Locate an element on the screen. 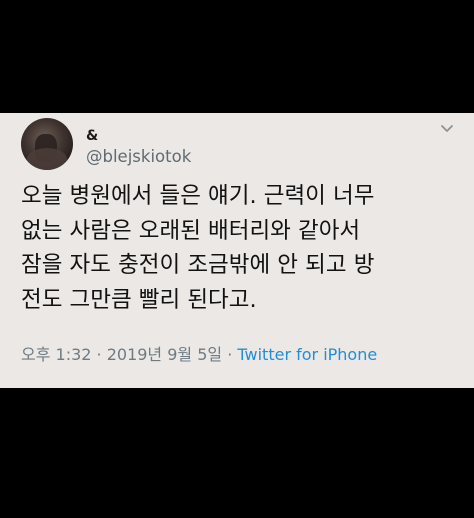  source-link: Twitter for iPhone is located at coordinates (307, 354).